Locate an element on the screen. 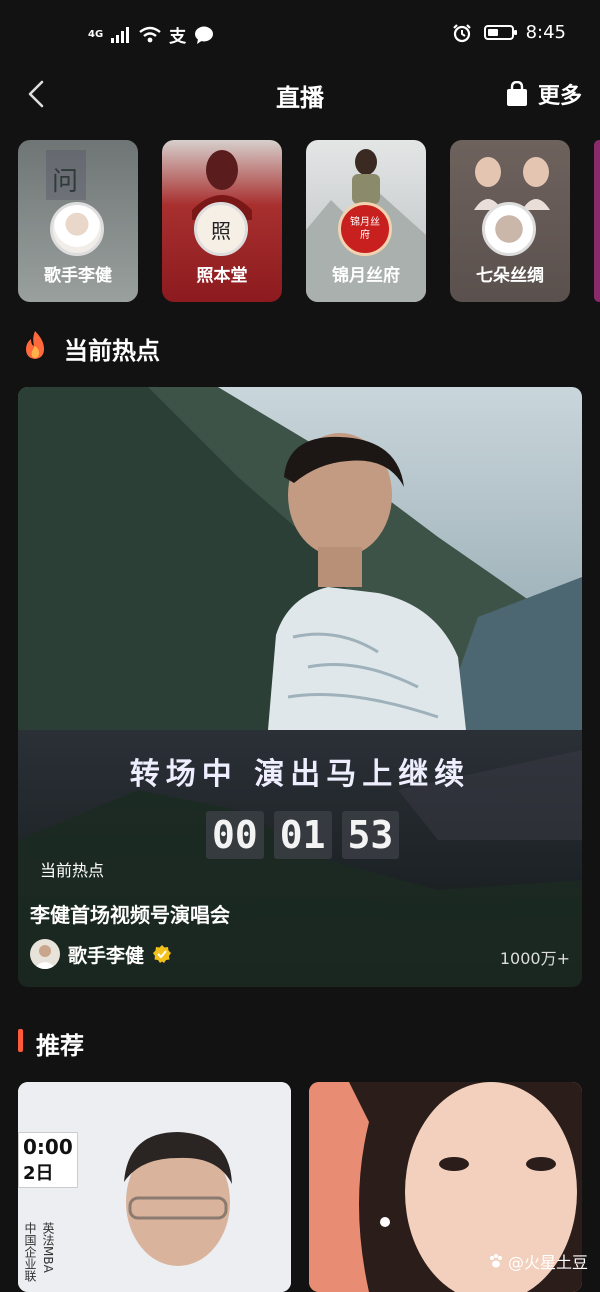 This screenshot has height=1292, width=600. author-name: 歌手李健 is located at coordinates (106, 955).